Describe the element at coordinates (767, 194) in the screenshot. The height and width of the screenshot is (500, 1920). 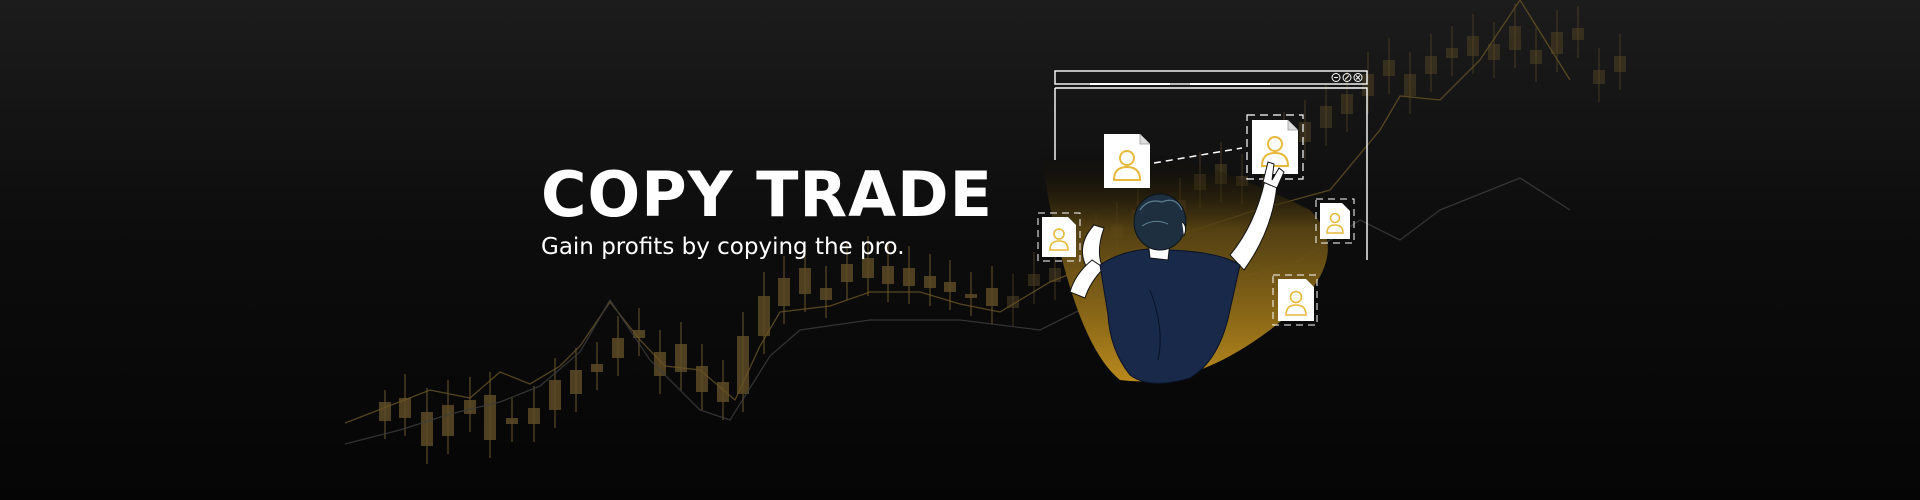
I see `hero-title: COPY TRADE` at that location.